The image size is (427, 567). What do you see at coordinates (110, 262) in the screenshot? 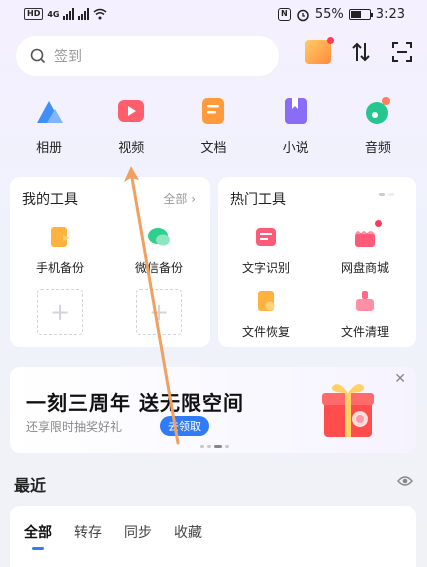
I see `my-tools-card: 我的工具 全部 › 手机备份 微信备份 + +` at bounding box center [110, 262].